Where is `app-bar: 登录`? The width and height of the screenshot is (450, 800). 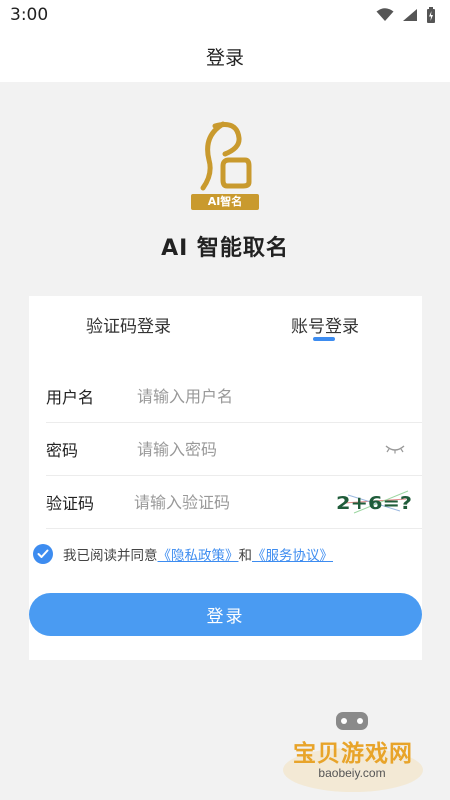
app-bar: 登录 is located at coordinates (225, 56).